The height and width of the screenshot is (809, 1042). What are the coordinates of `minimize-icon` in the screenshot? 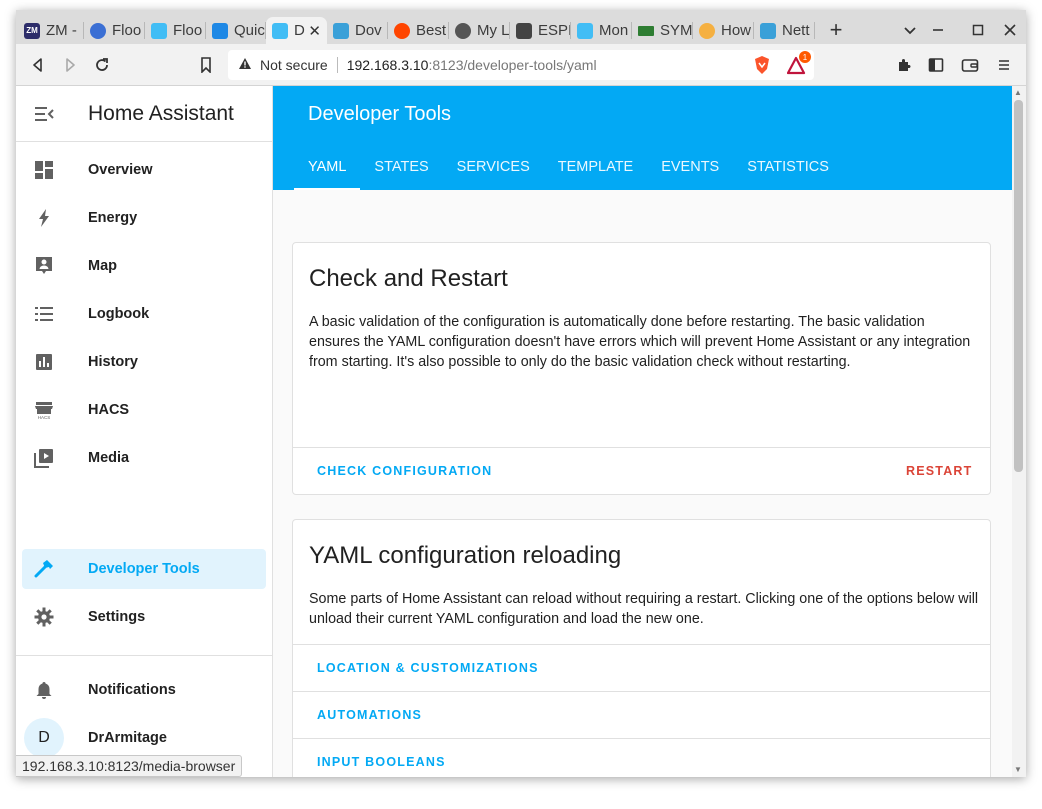 It's located at (938, 30).